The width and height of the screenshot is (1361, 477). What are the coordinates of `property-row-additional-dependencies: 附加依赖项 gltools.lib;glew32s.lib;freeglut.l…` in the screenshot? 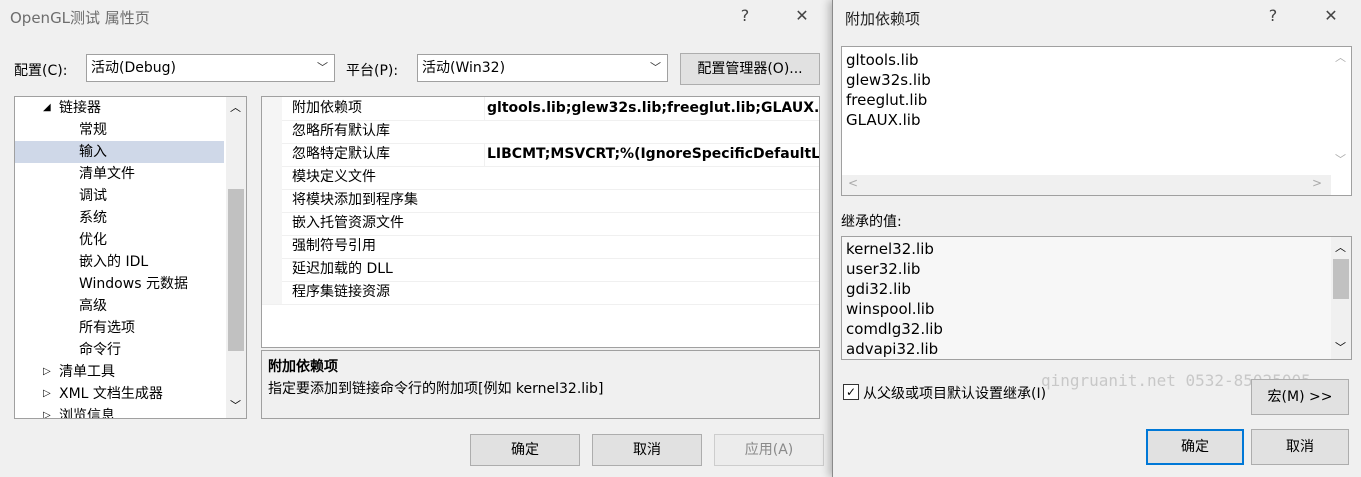 It's located at (540, 109).